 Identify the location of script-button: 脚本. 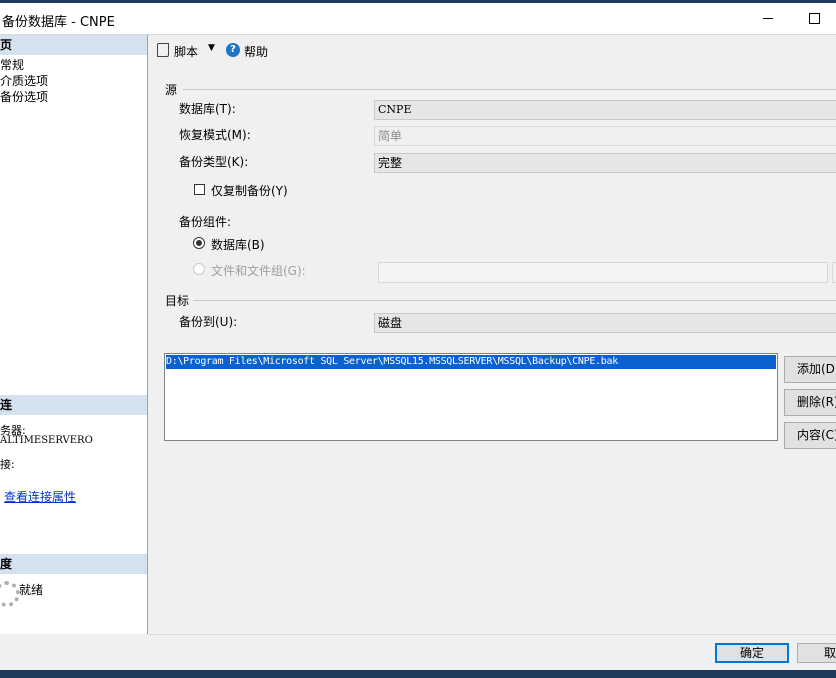
(186, 51).